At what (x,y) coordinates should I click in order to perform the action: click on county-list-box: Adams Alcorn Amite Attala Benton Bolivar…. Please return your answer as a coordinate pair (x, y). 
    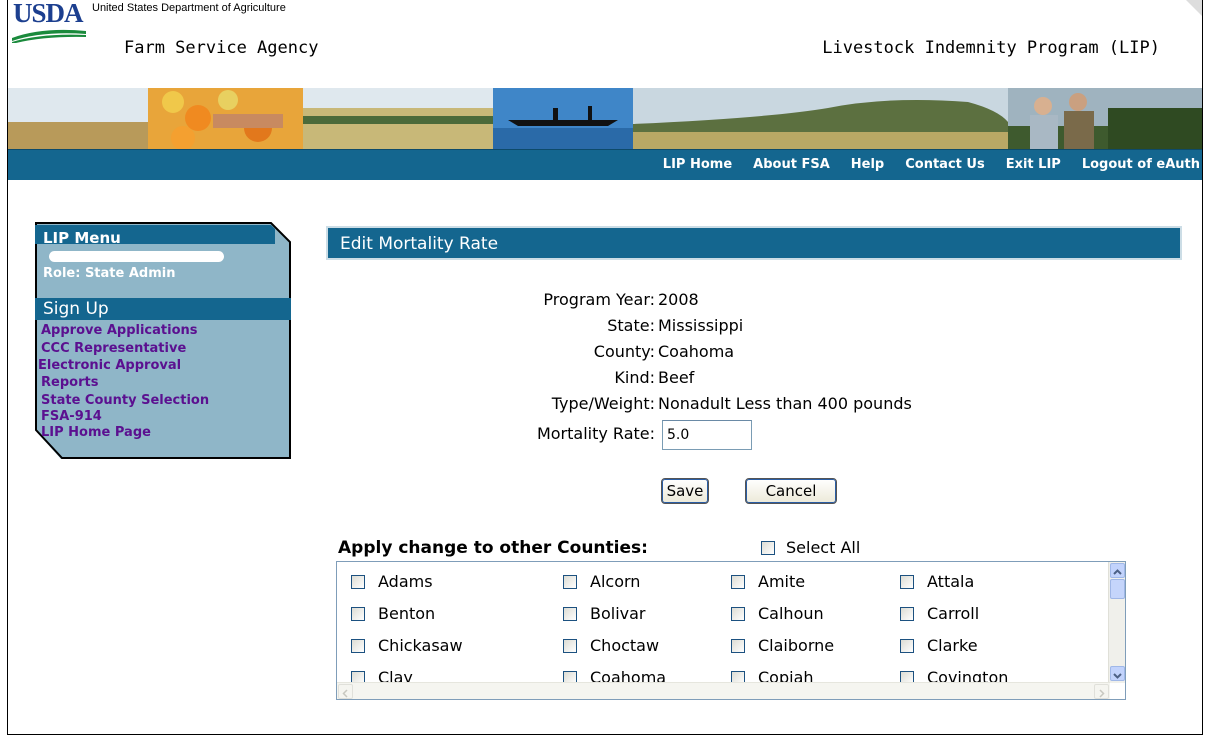
    Looking at the image, I should click on (731, 630).